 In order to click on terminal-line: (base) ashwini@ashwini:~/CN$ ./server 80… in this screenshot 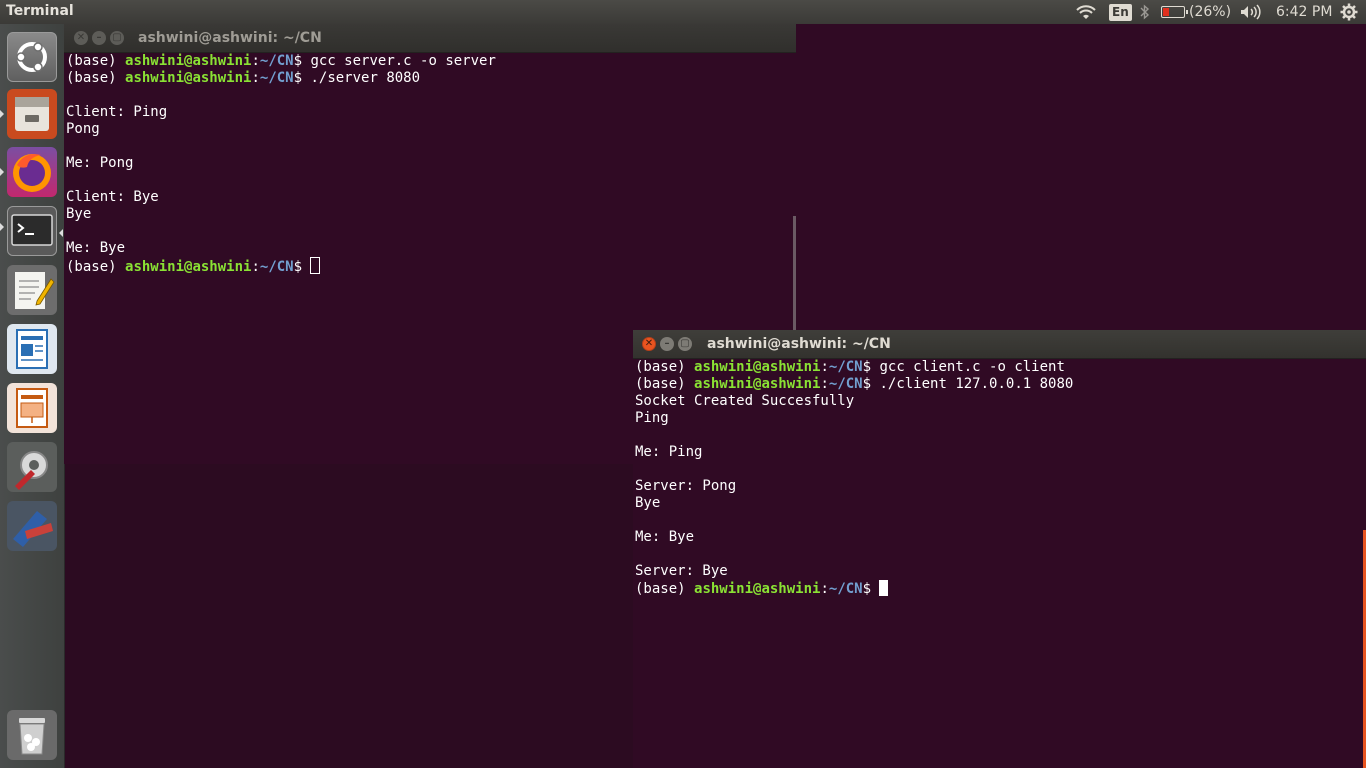, I will do `click(281, 78)`.